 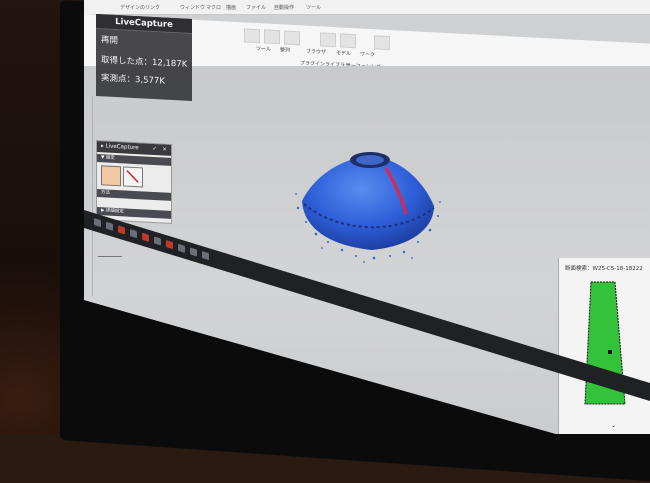 What do you see at coordinates (367, 7) in the screenshot?
I see `ribbon-tab-bar: デザインのリンク ウィンドウ マクロ 描画 ファイル 自動操作 ツール` at bounding box center [367, 7].